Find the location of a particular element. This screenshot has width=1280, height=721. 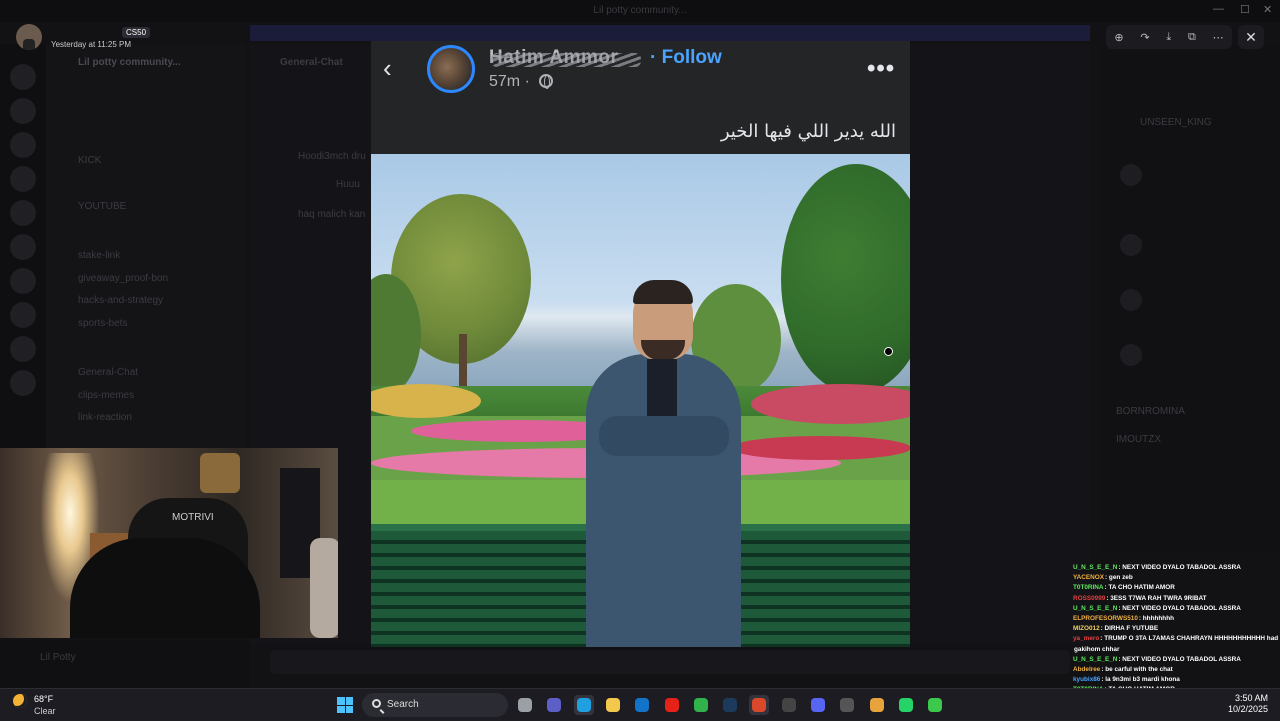

member-name: IMOUTZX is located at coordinates (1138, 439).